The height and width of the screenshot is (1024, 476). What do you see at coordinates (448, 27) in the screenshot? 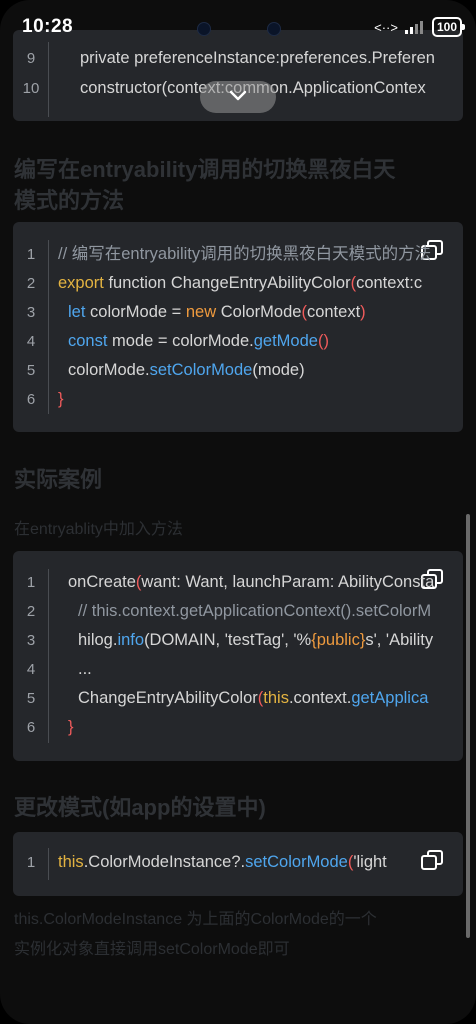
I see `battery-indicator: 100` at bounding box center [448, 27].